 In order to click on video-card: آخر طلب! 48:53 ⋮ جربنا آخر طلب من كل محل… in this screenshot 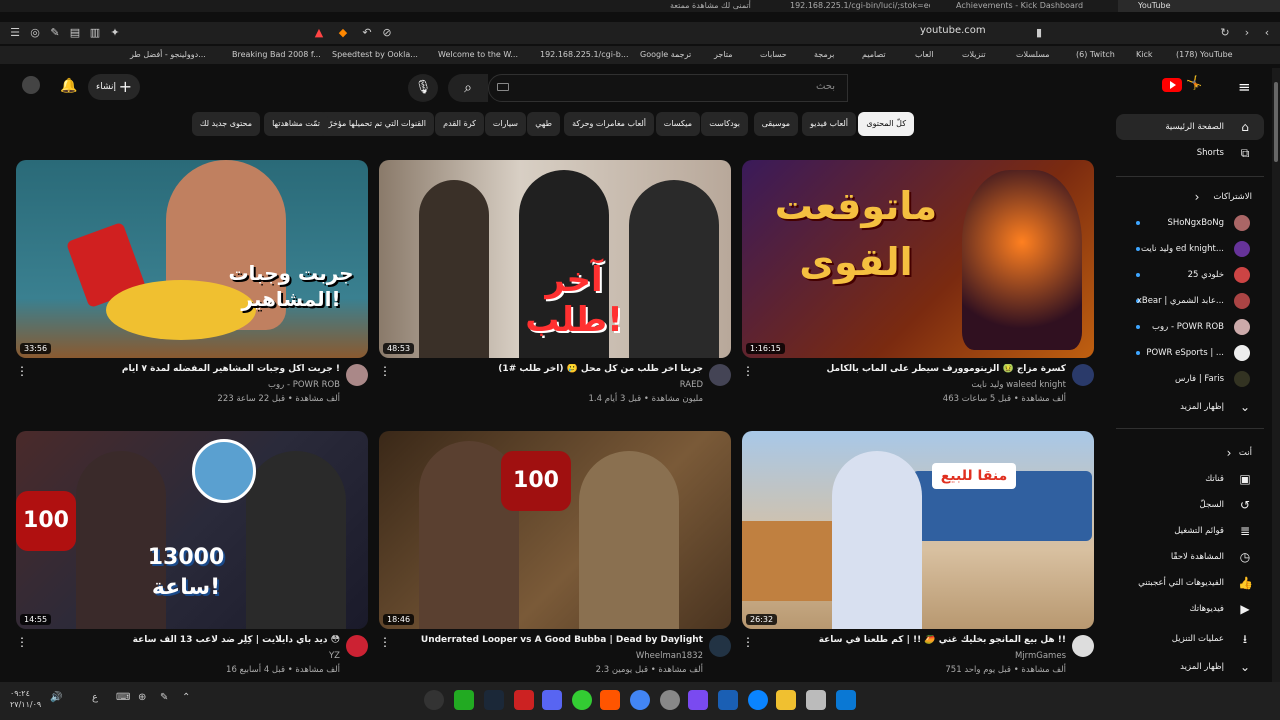, I will do `click(555, 290)`.